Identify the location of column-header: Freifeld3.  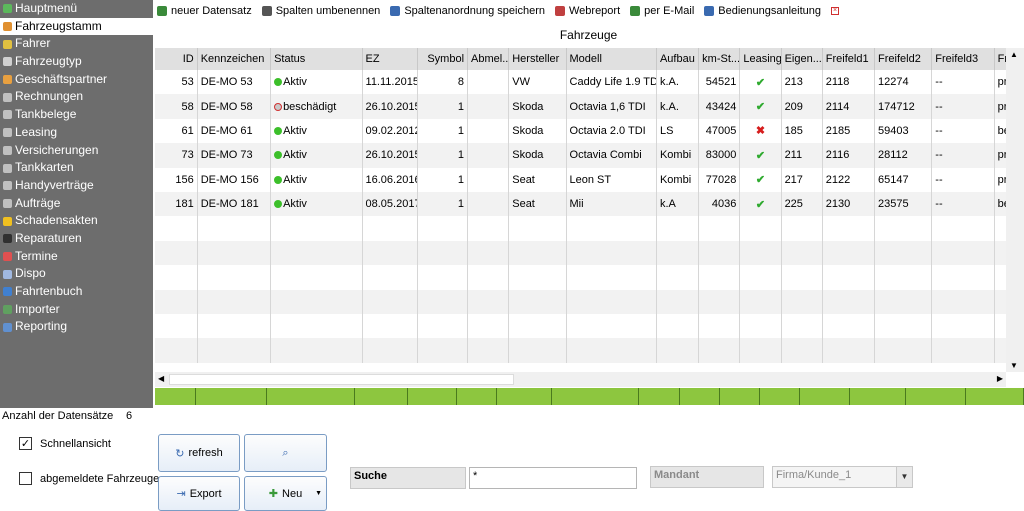
(963, 59).